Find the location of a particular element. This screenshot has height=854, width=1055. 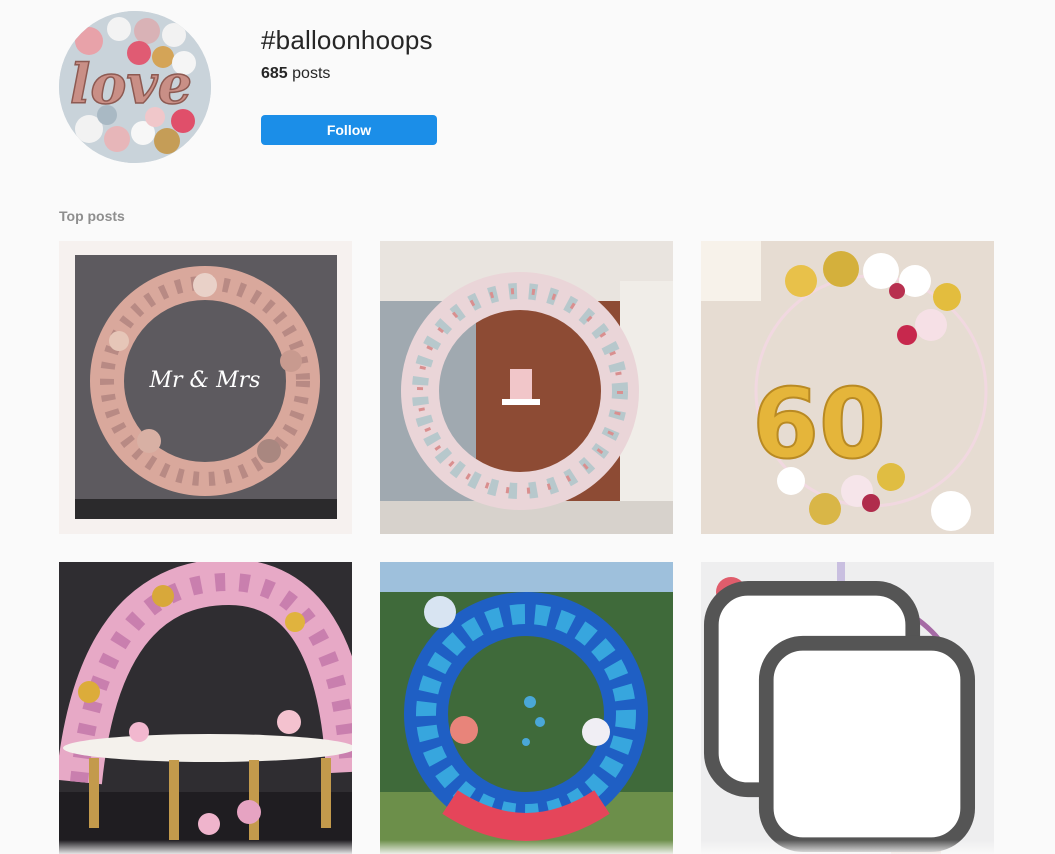

post-image-floral-hoop is located at coordinates (526, 387).